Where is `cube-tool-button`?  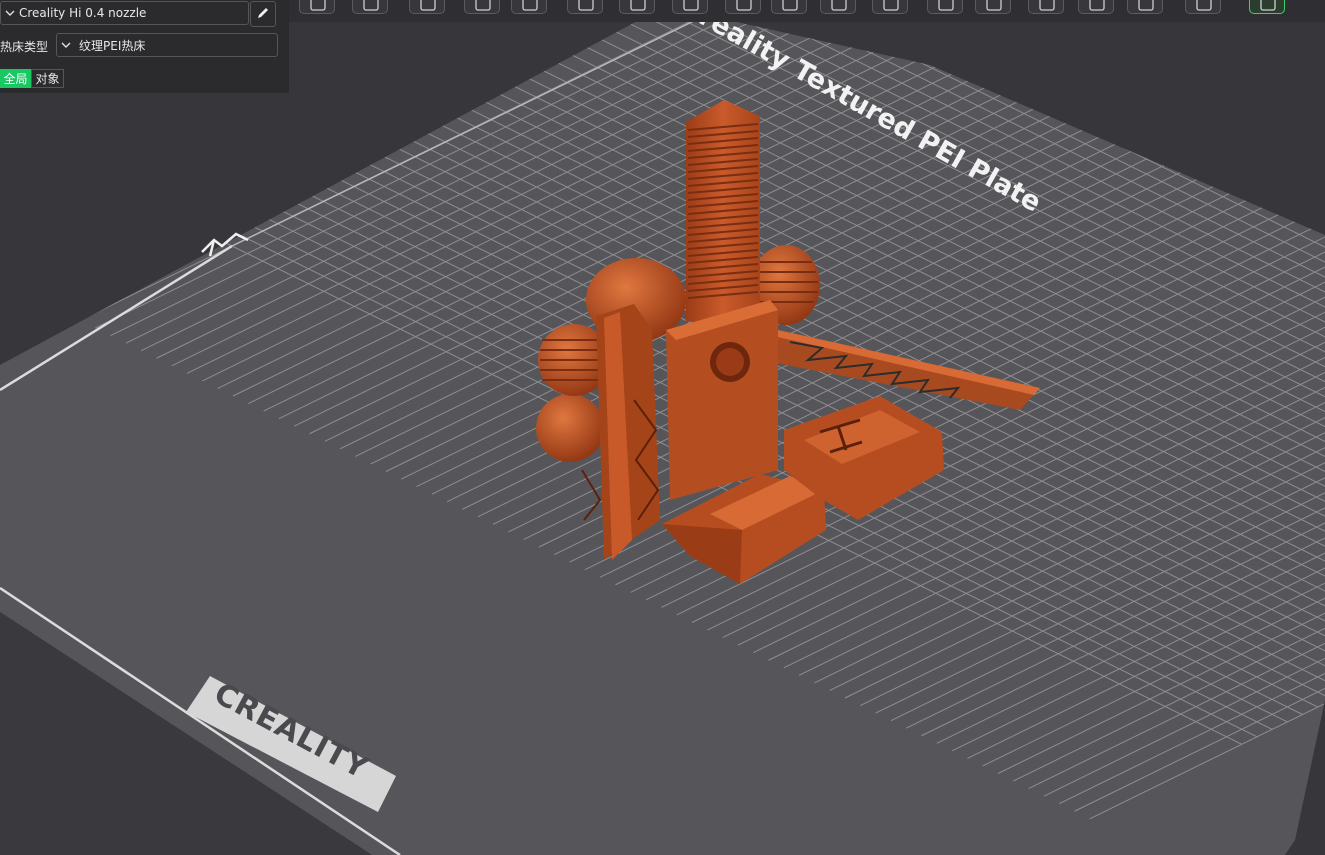
cube-tool-button is located at coordinates (317, 7).